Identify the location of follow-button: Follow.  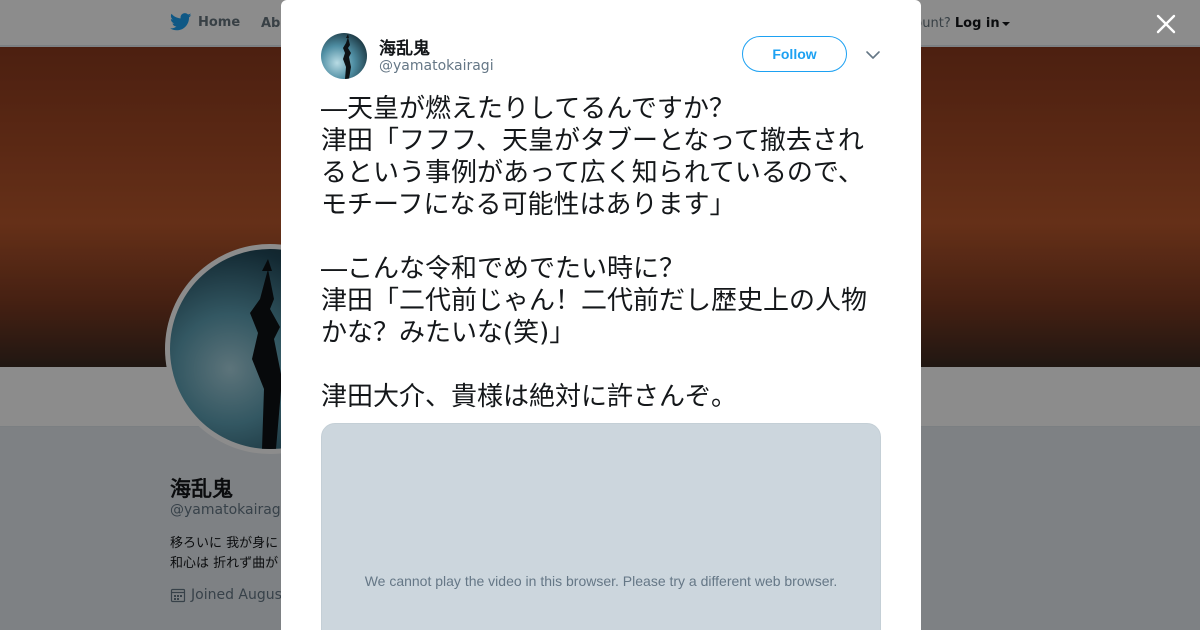
(794, 54).